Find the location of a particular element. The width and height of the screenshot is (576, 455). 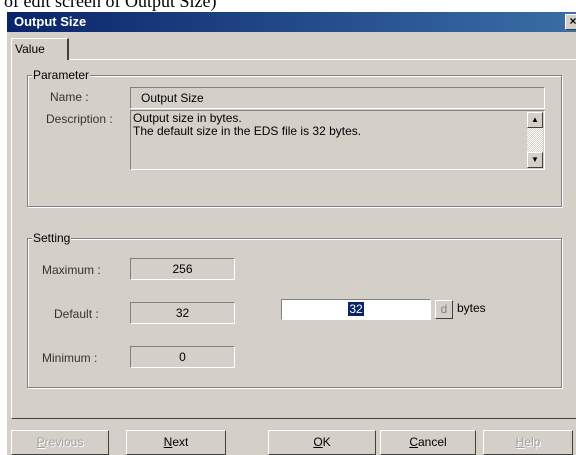

setting-legend: Setting is located at coordinates (52, 238).